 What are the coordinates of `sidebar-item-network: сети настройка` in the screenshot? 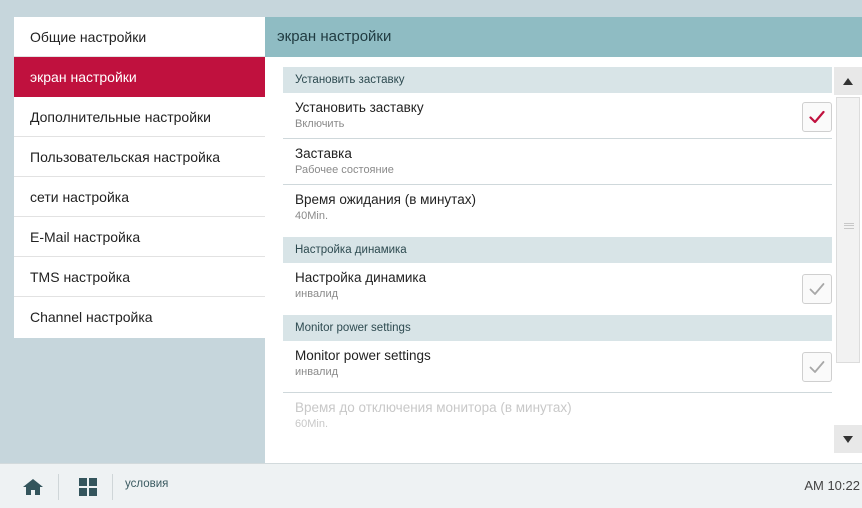 It's located at (139, 197).